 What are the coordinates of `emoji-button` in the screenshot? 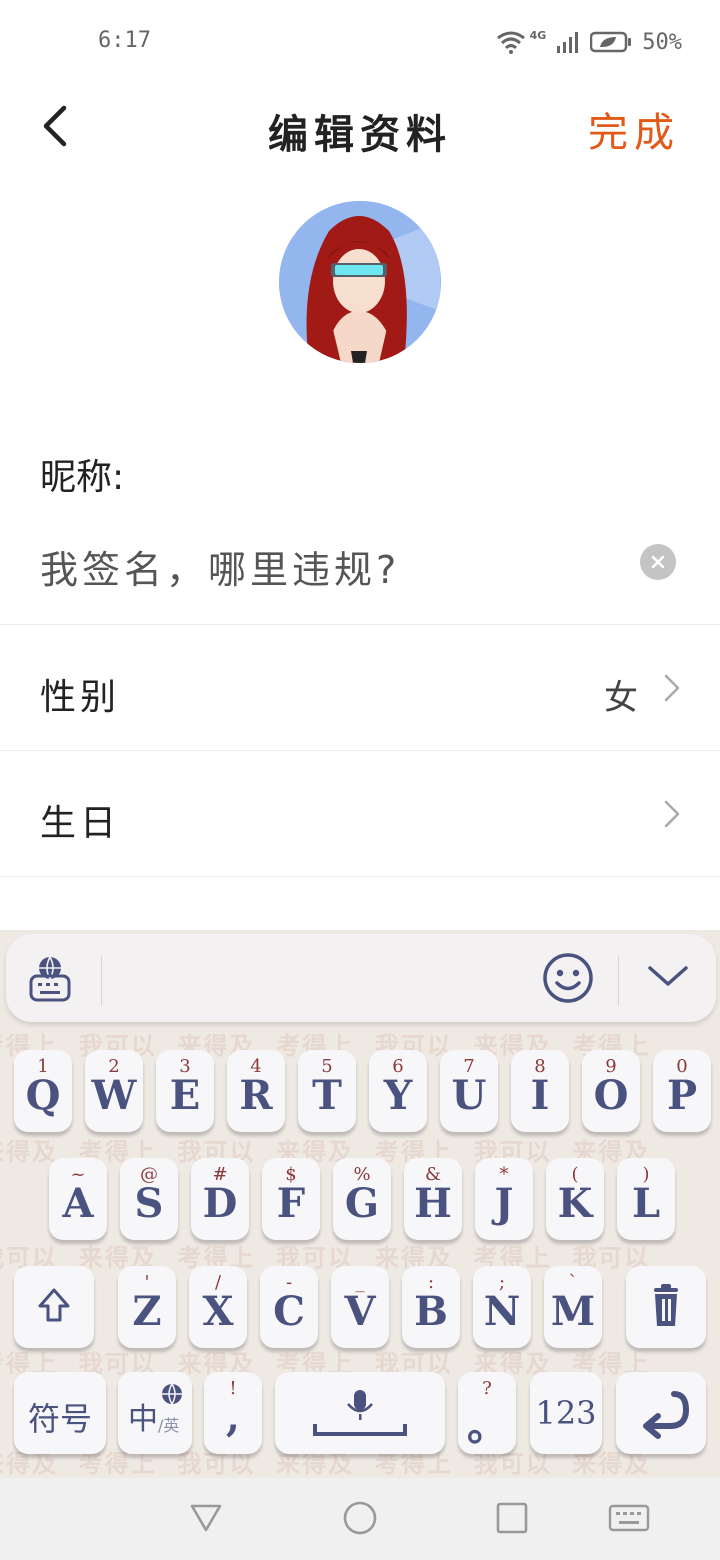 It's located at (568, 980).